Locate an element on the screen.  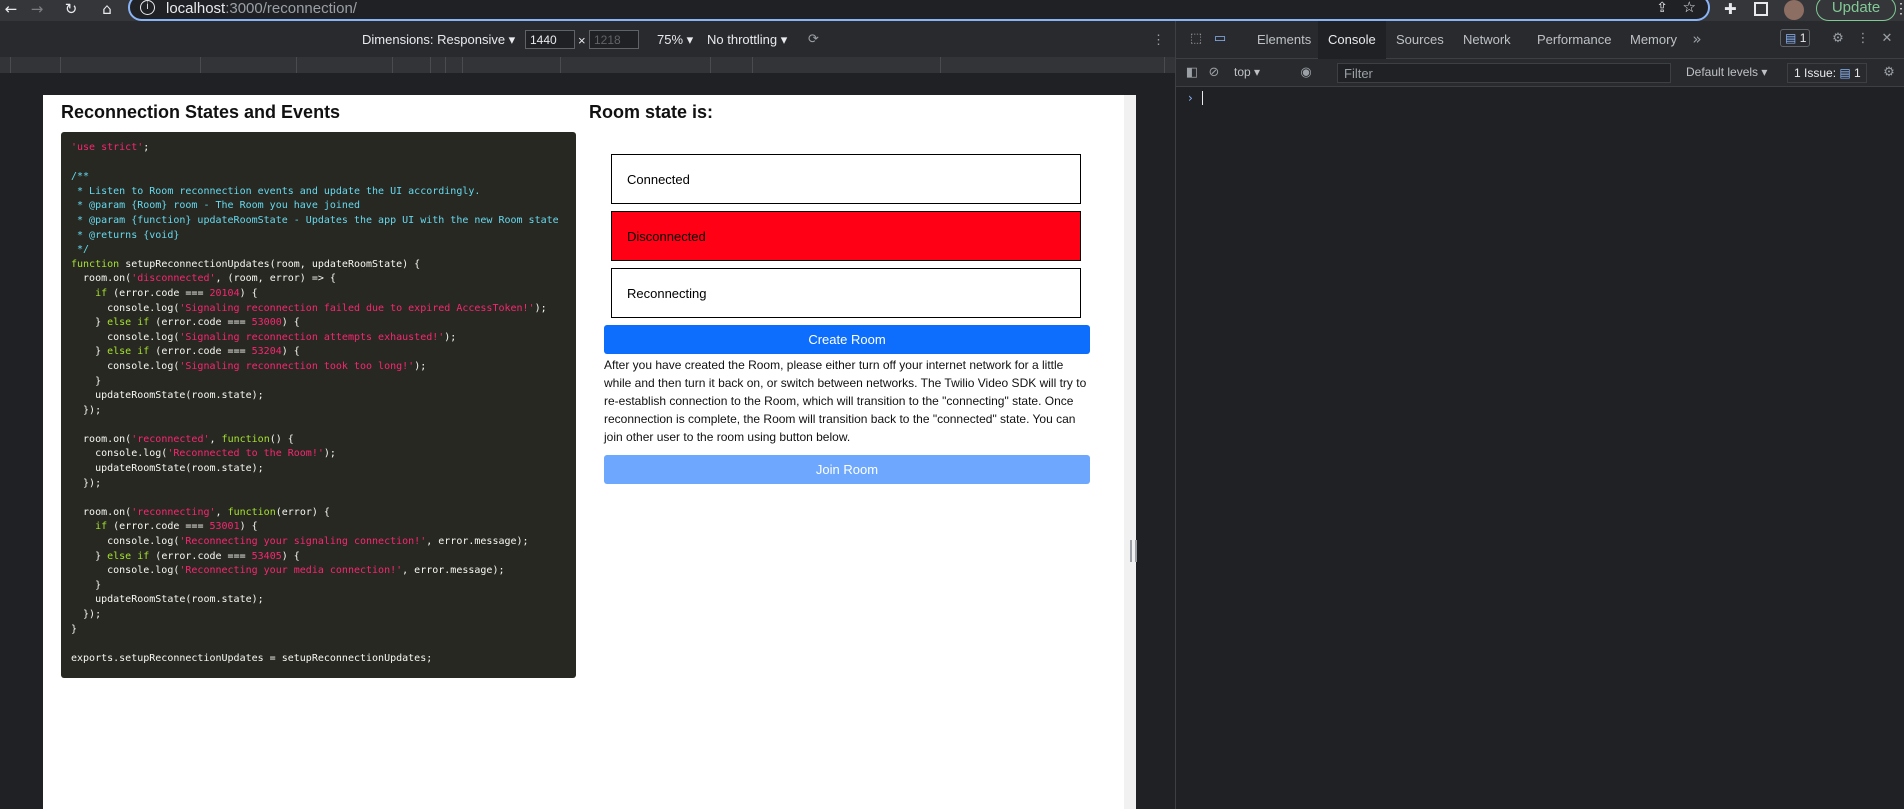
star-icon: ☆ is located at coordinates (1689, 8).